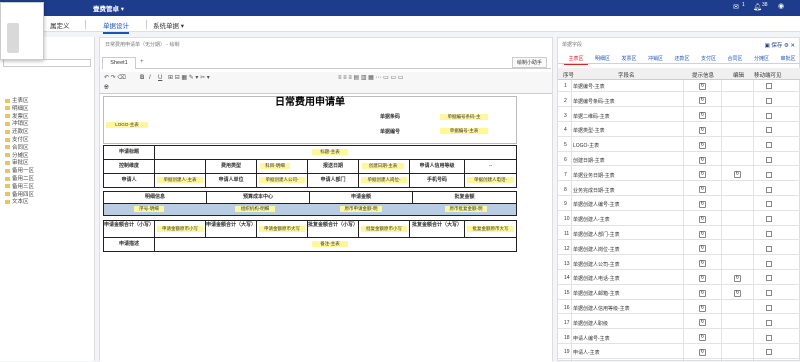  Describe the element at coordinates (19, 203) in the screenshot. I see `tree-item: 文本区` at that location.